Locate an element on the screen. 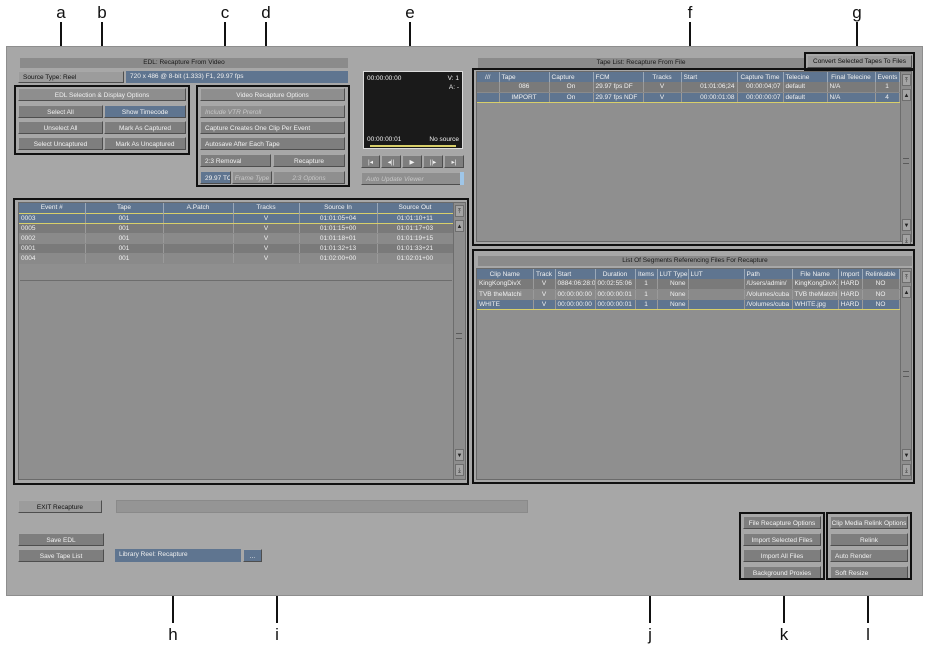 Image resolution: width=929 pixels, height=650 pixels. recapture-mode-button: Recapture is located at coordinates (309, 160).